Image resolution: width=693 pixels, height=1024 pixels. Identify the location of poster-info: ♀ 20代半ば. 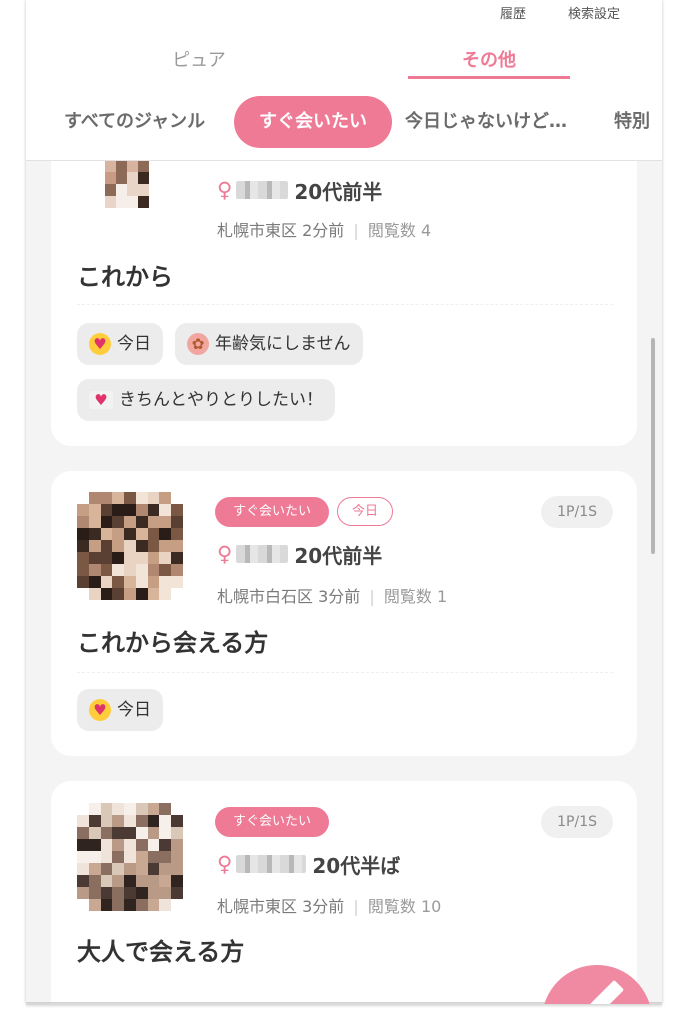
(308, 864).